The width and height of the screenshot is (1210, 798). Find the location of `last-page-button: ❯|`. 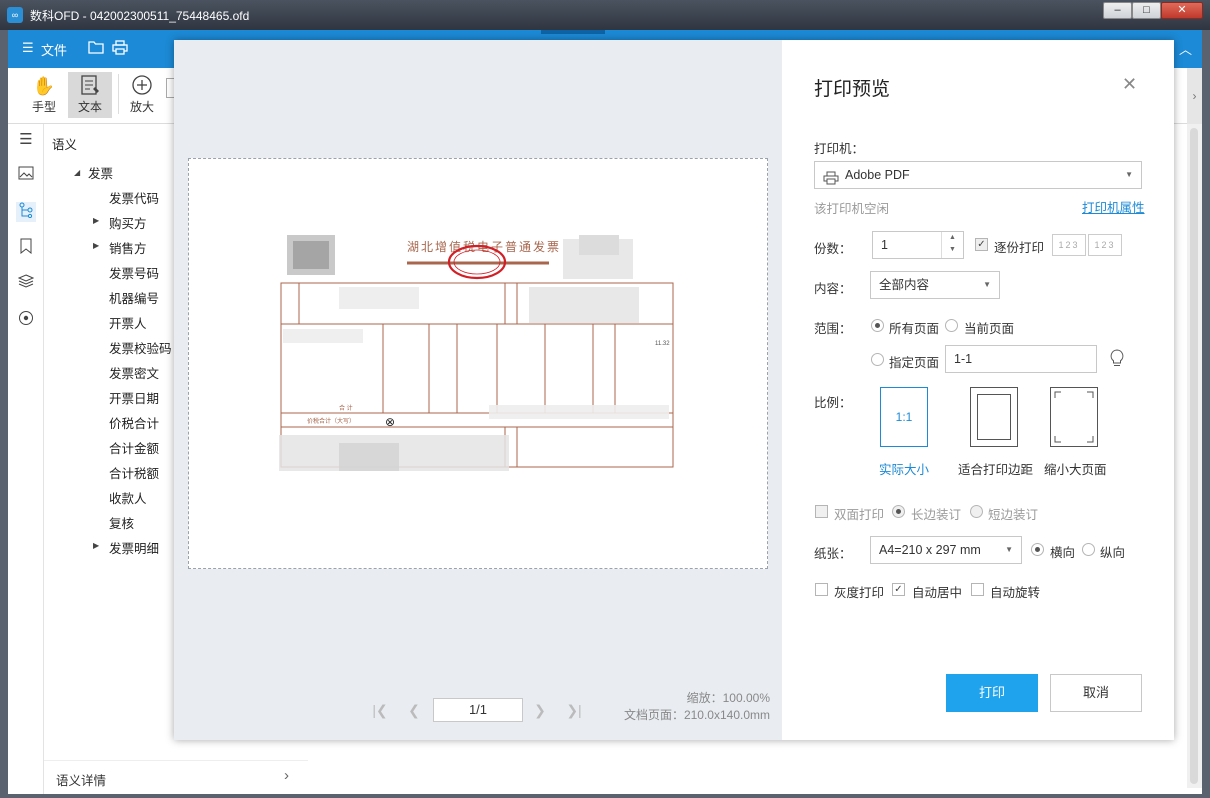

last-page-button: ❯| is located at coordinates (574, 710).